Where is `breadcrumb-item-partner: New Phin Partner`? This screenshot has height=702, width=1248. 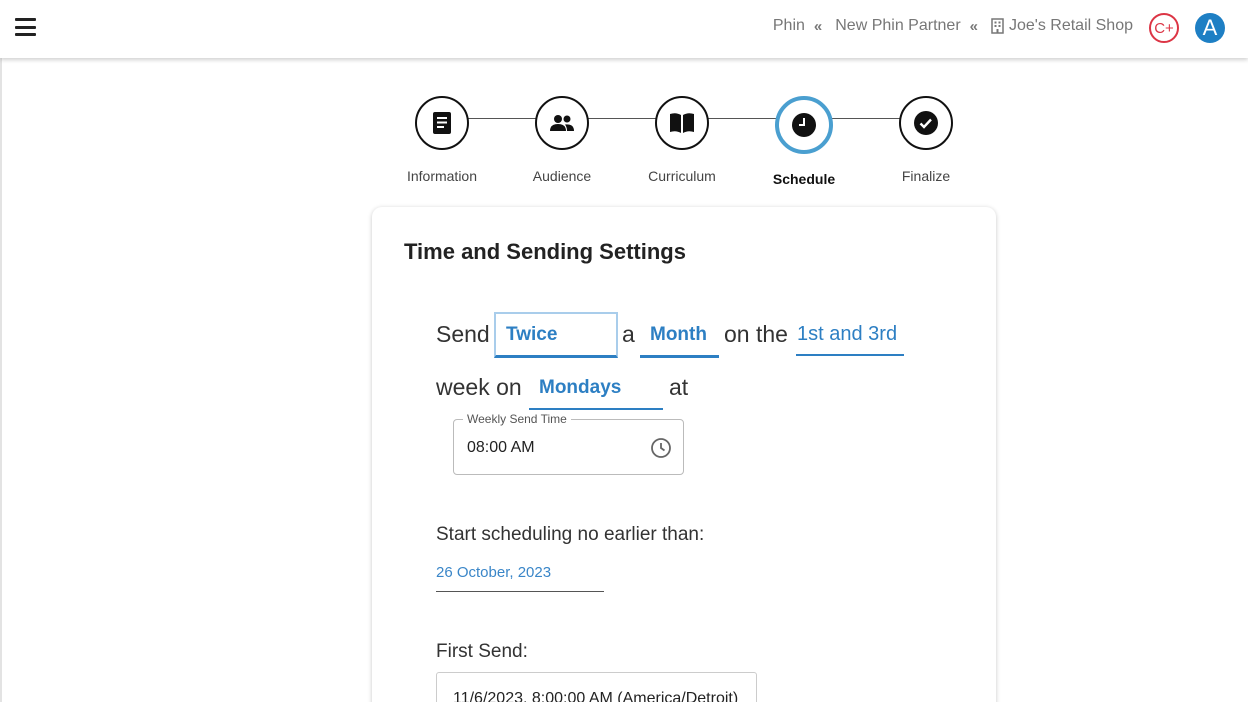 breadcrumb-item-partner: New Phin Partner is located at coordinates (897, 26).